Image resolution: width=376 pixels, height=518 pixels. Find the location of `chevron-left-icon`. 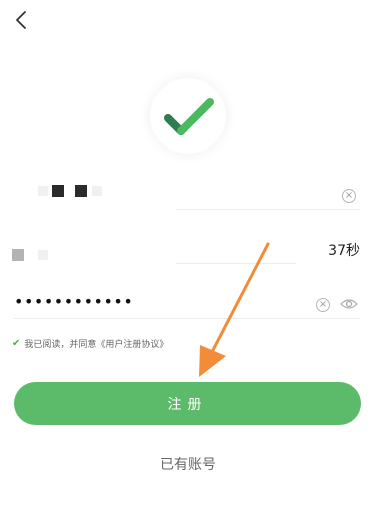

chevron-left-icon is located at coordinates (21, 20).